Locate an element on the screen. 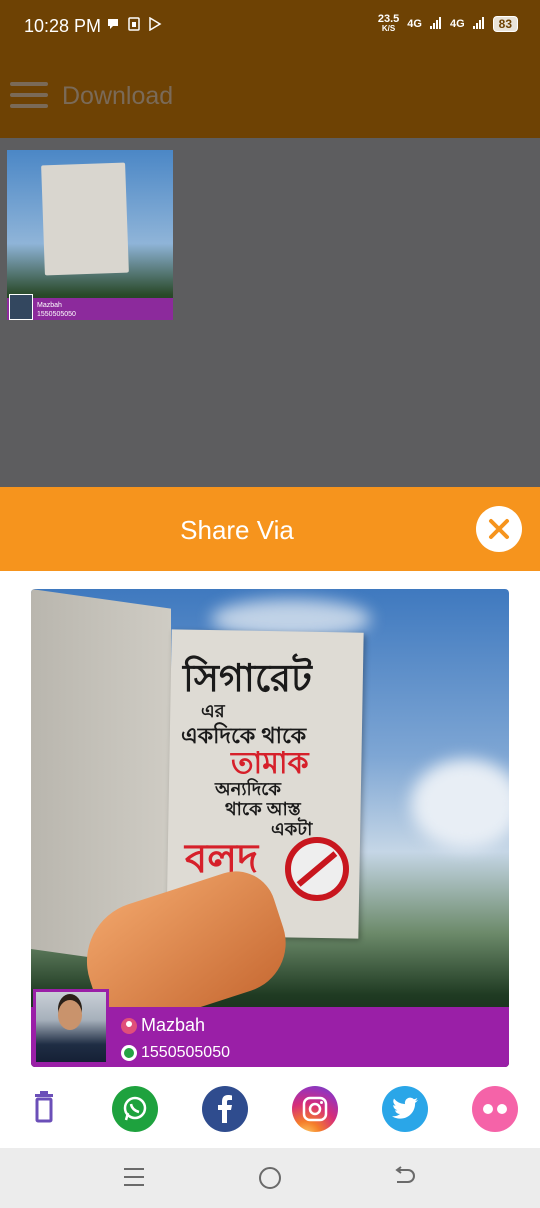 The height and width of the screenshot is (1208, 540). thumbnail-avatar is located at coordinates (21, 307).